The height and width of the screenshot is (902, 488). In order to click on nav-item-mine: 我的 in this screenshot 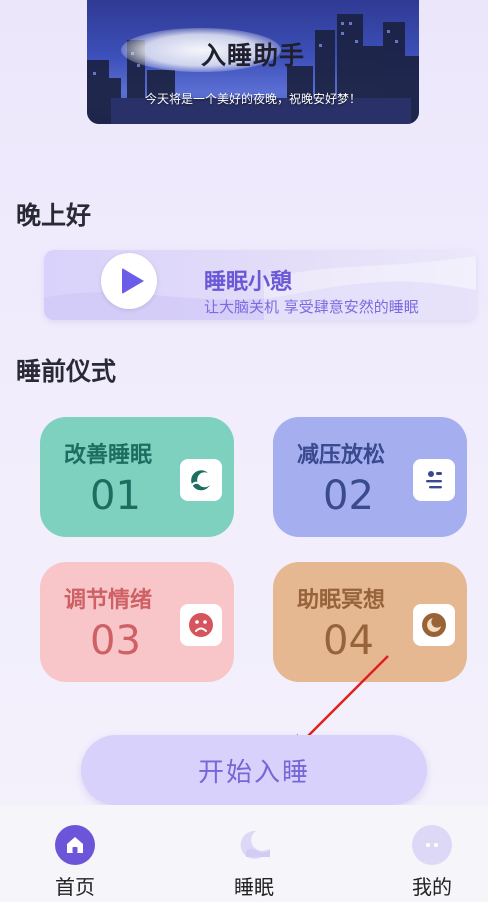, I will do `click(432, 862)`.